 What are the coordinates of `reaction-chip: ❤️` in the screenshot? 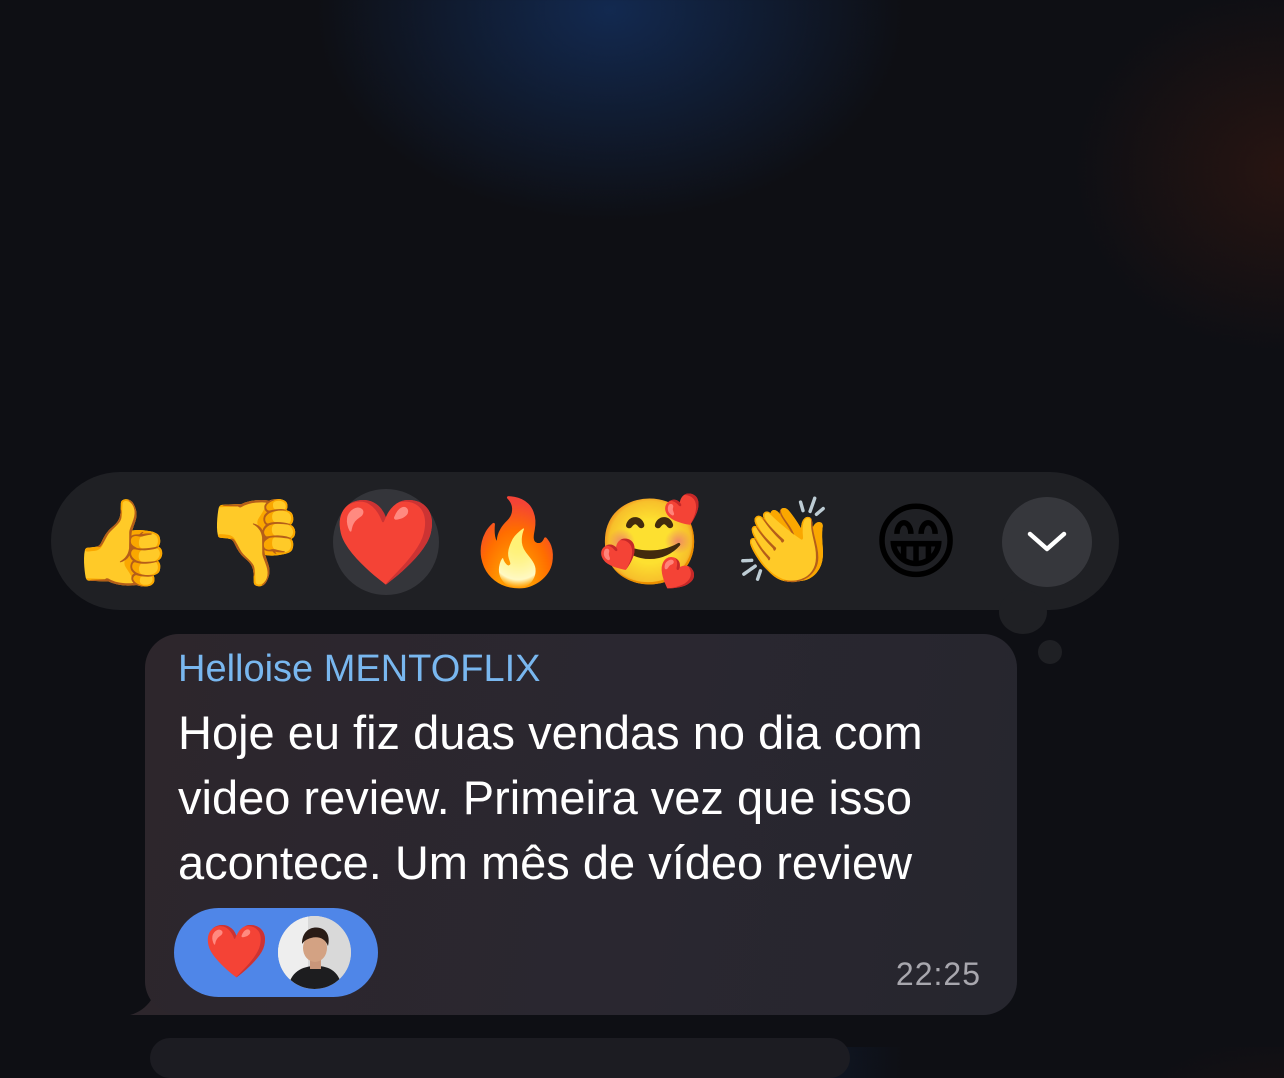 It's located at (276, 952).